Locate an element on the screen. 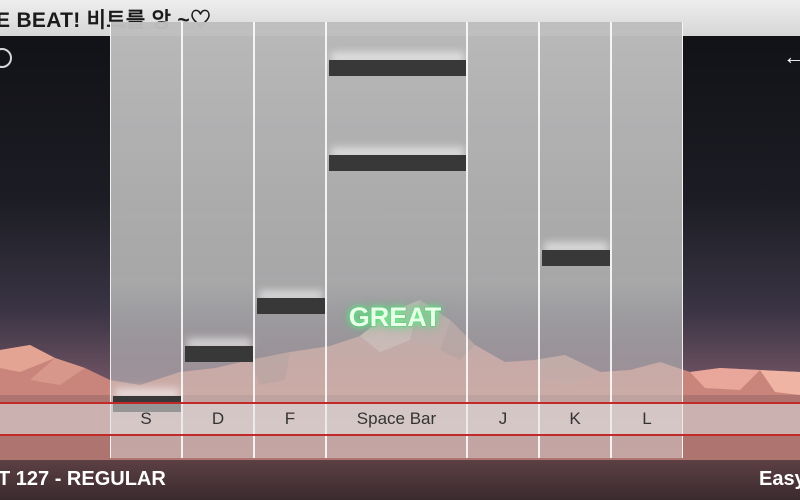  lane-d is located at coordinates (218, 240).